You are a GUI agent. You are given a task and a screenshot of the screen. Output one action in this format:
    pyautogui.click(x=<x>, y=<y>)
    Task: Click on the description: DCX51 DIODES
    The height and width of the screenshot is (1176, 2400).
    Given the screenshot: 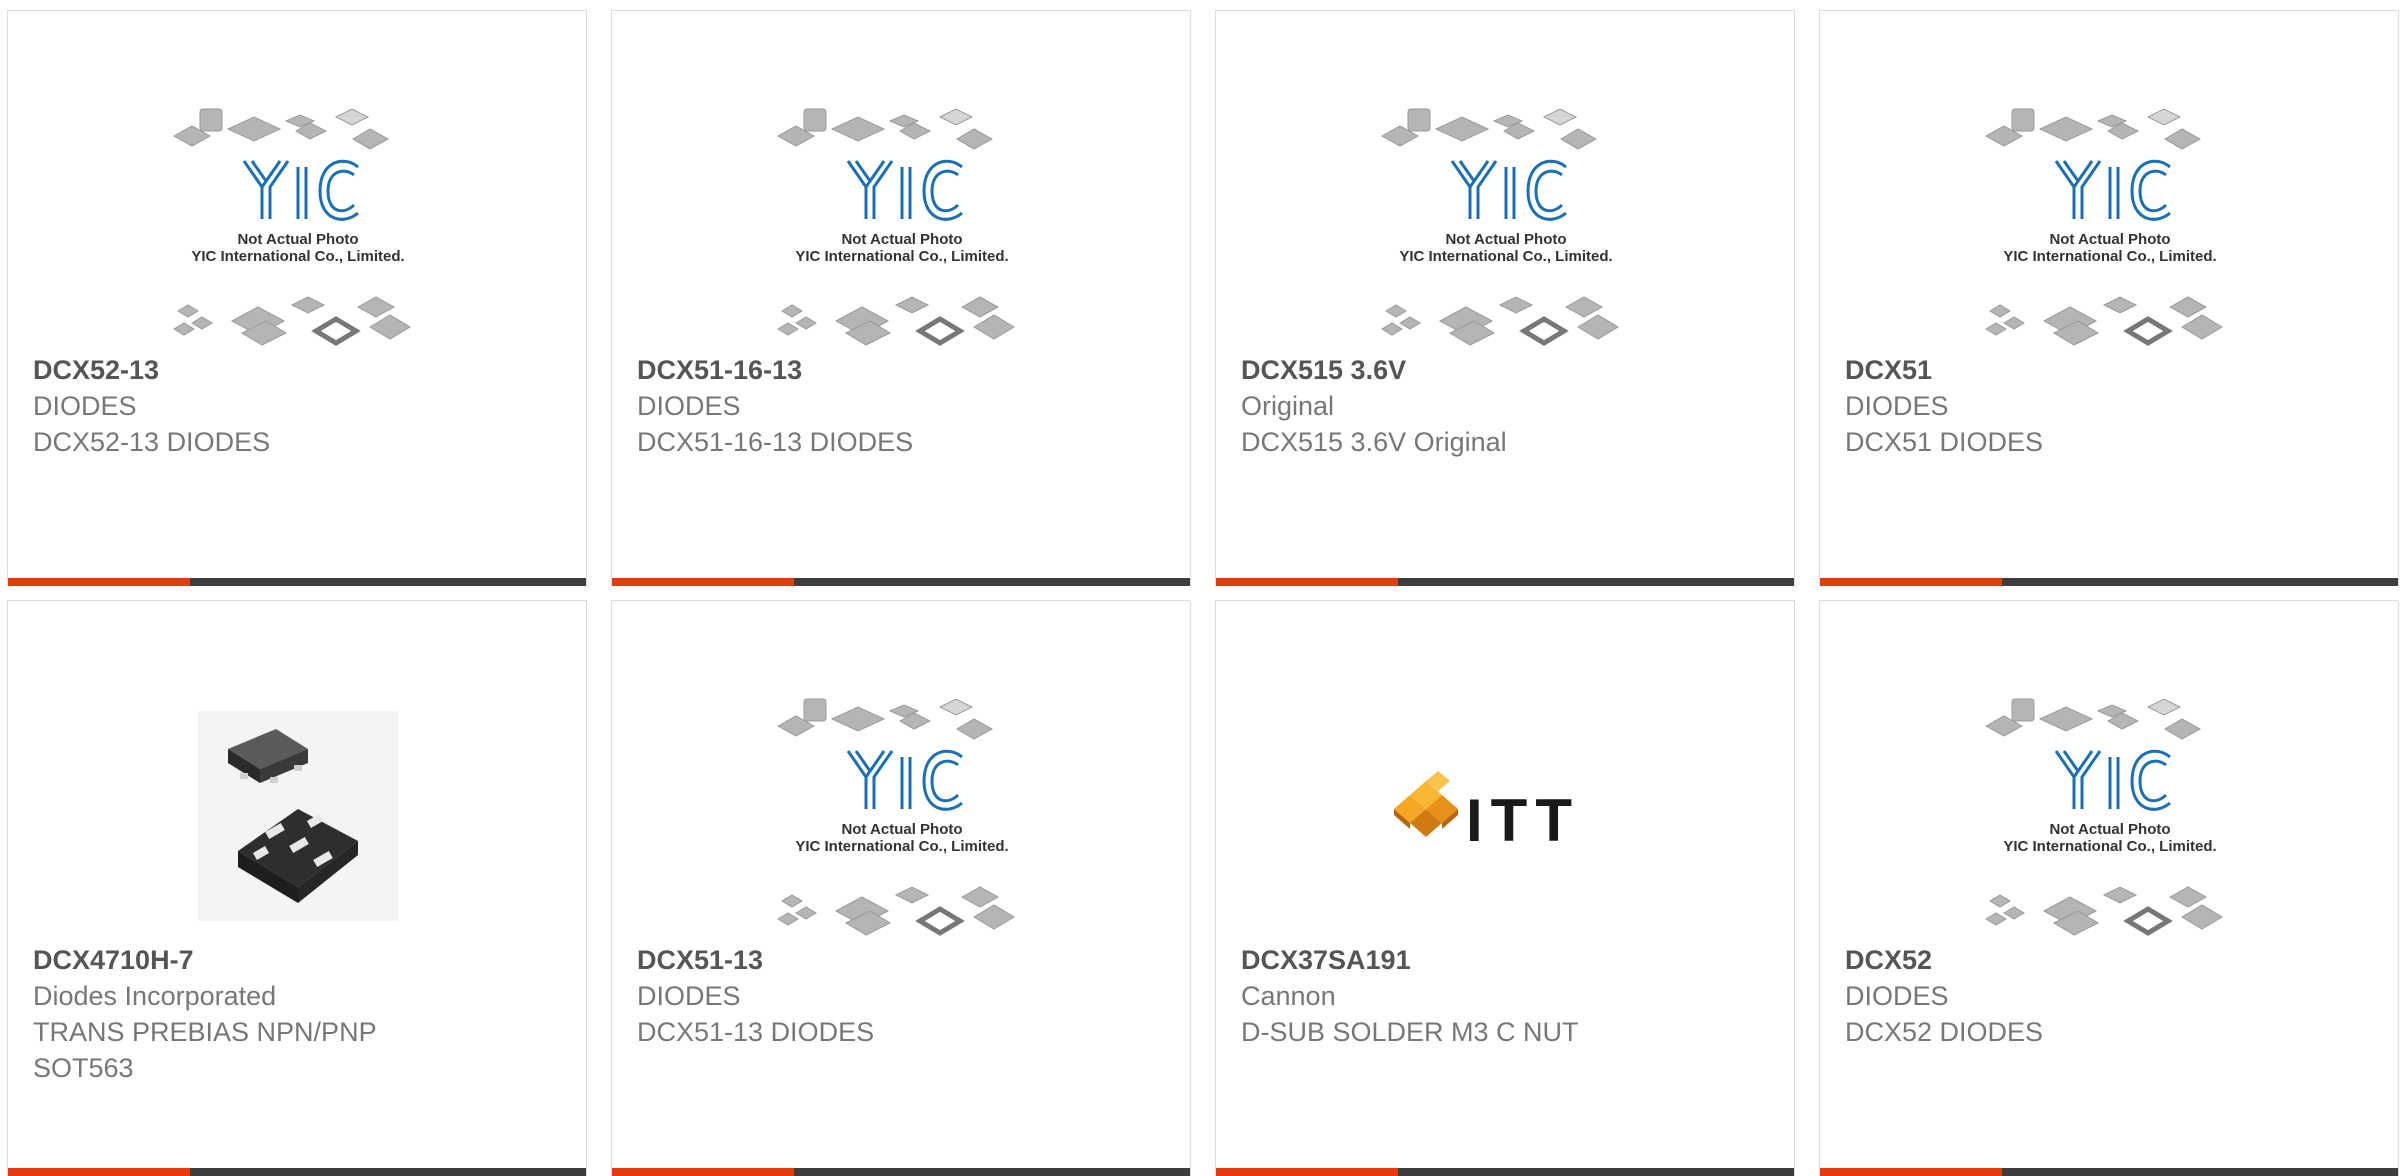 What is the action you would take?
    pyautogui.click(x=1944, y=442)
    